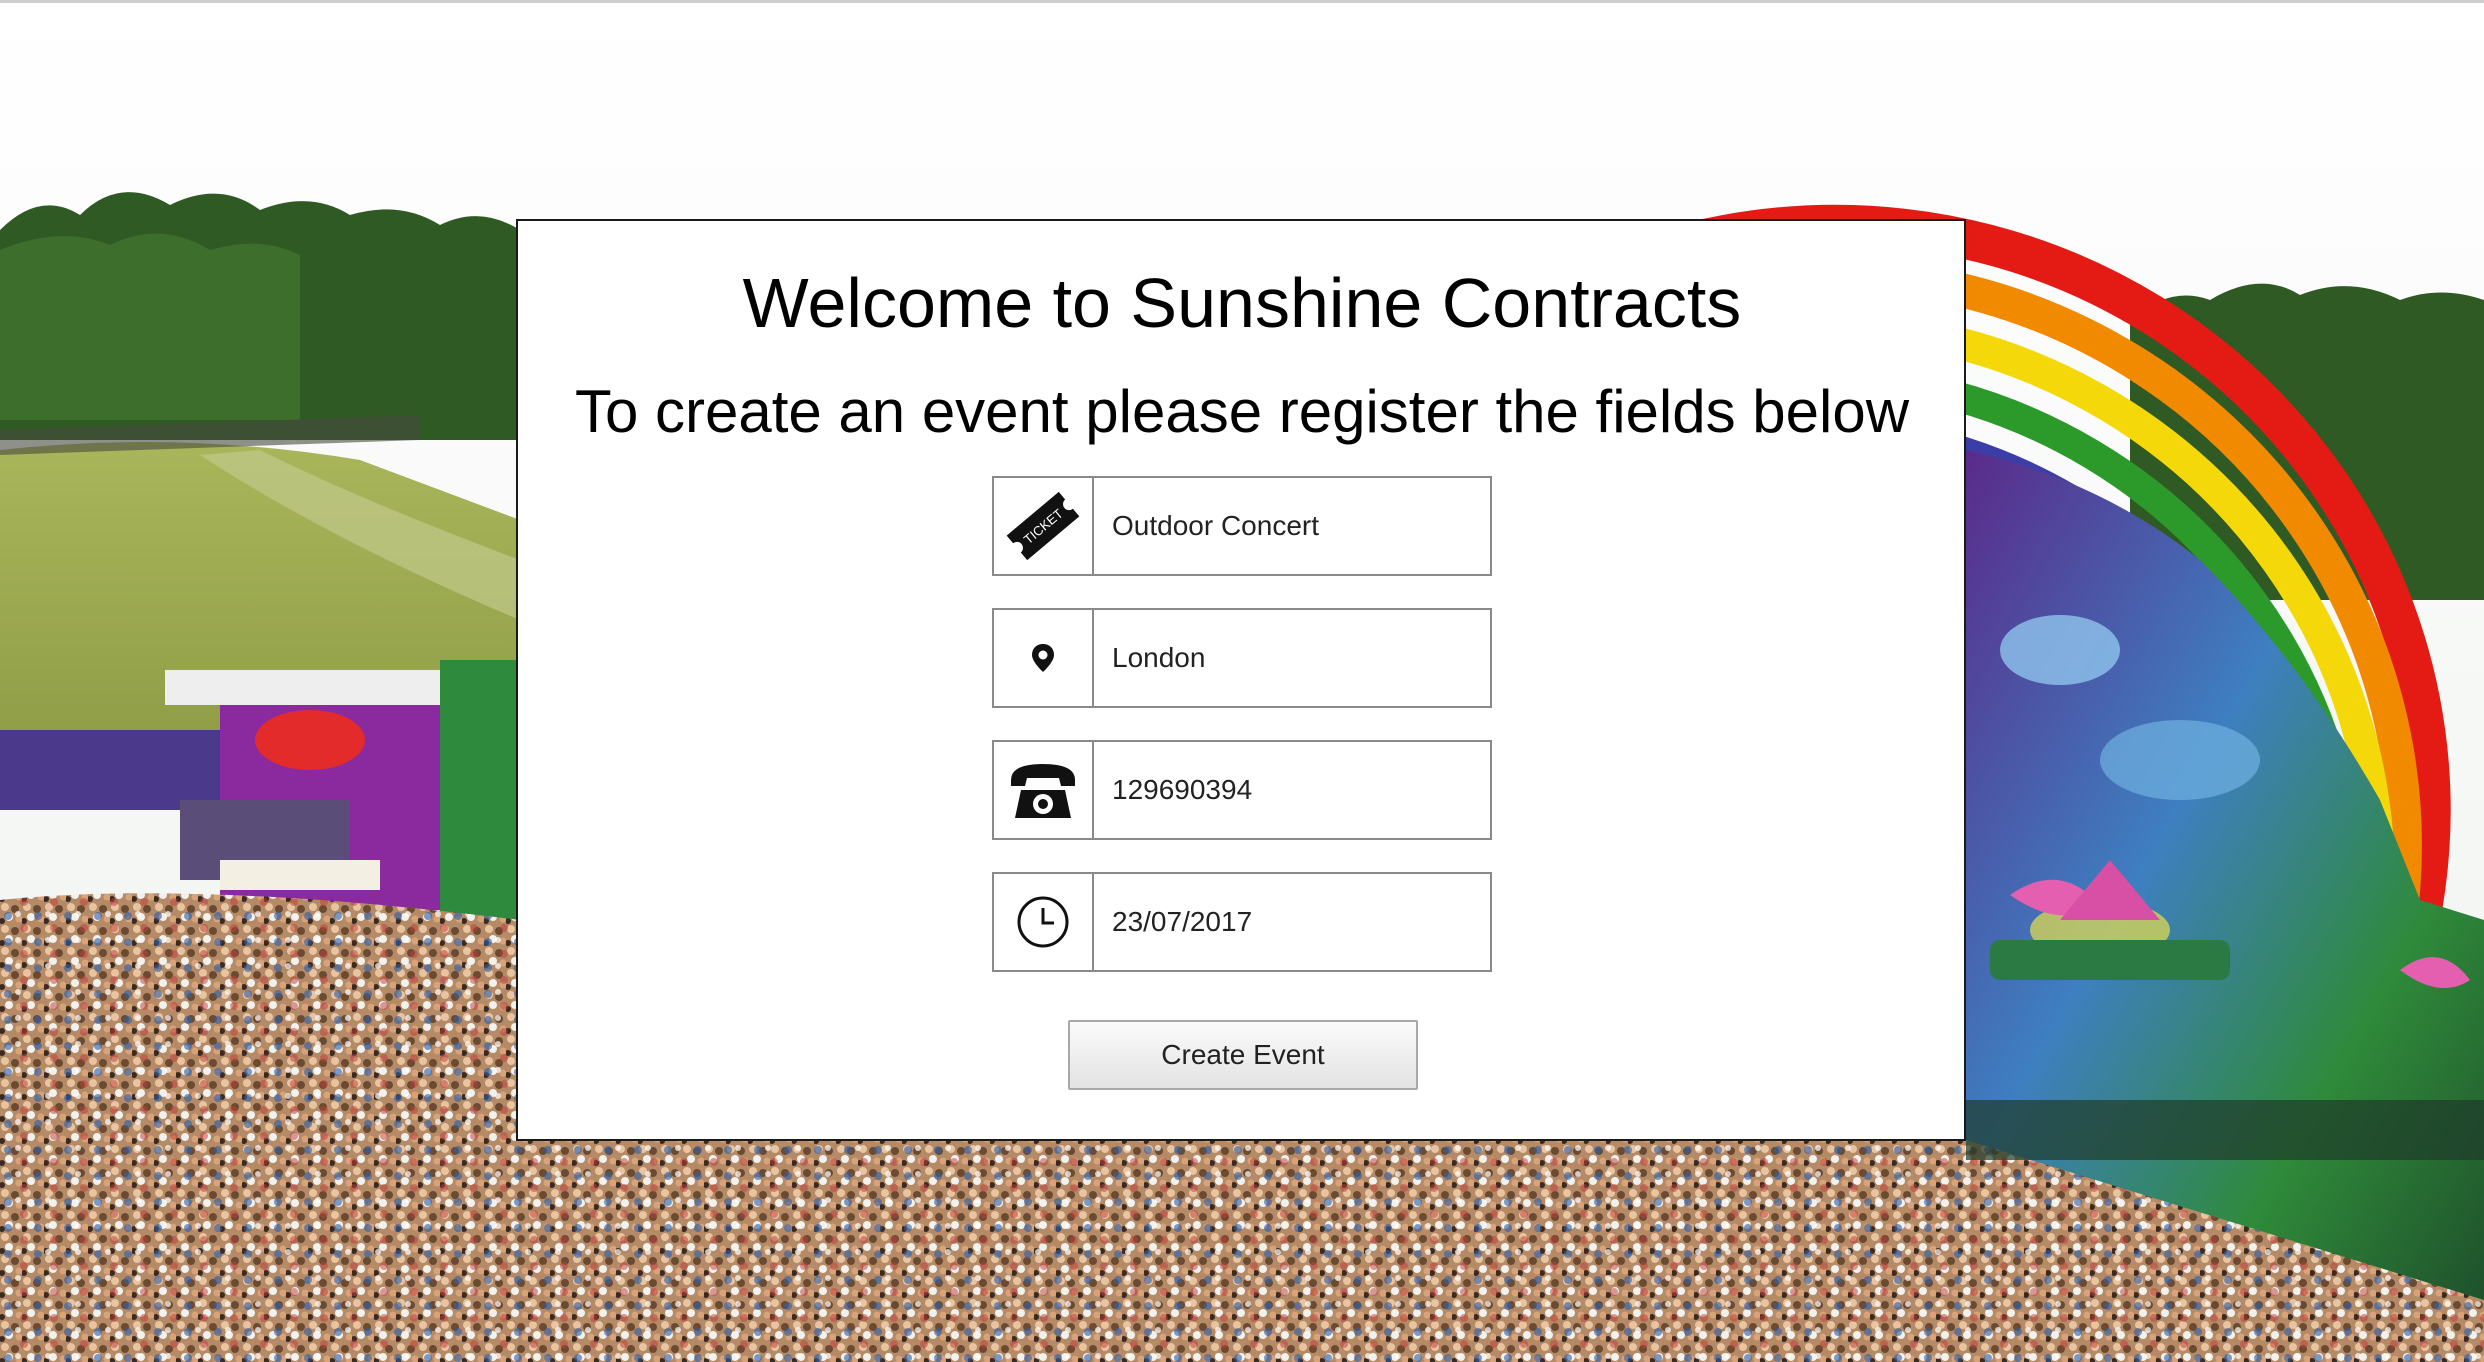 The width and height of the screenshot is (2484, 1362). I want to click on ticket-icon: TICKET, so click(1043, 526).